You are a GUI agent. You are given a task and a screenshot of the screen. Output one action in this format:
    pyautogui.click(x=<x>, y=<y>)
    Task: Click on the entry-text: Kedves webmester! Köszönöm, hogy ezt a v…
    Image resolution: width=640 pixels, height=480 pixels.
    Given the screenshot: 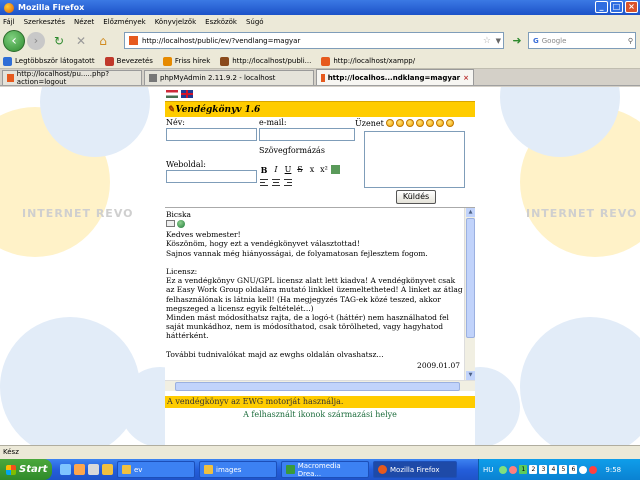 What is the action you would take?
    pyautogui.click(x=314, y=294)
    